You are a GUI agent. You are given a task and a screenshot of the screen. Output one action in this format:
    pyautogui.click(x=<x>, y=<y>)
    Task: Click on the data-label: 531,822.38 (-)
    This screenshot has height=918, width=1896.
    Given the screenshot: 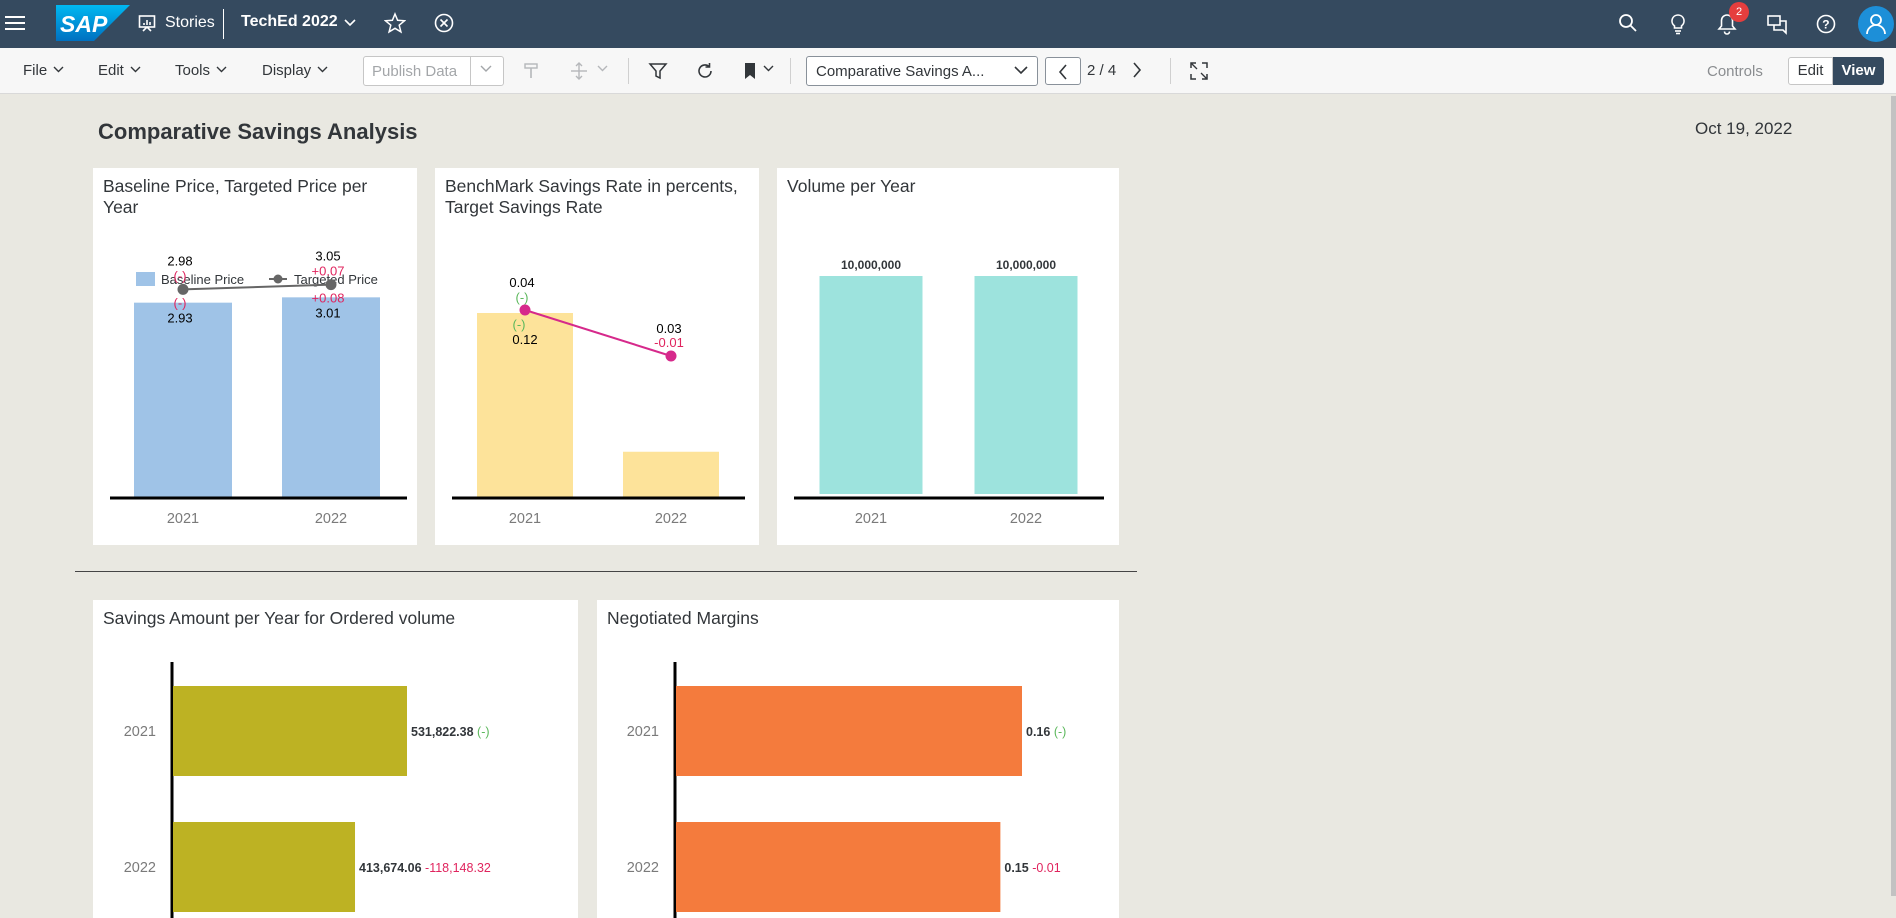 What is the action you would take?
    pyautogui.click(x=450, y=732)
    